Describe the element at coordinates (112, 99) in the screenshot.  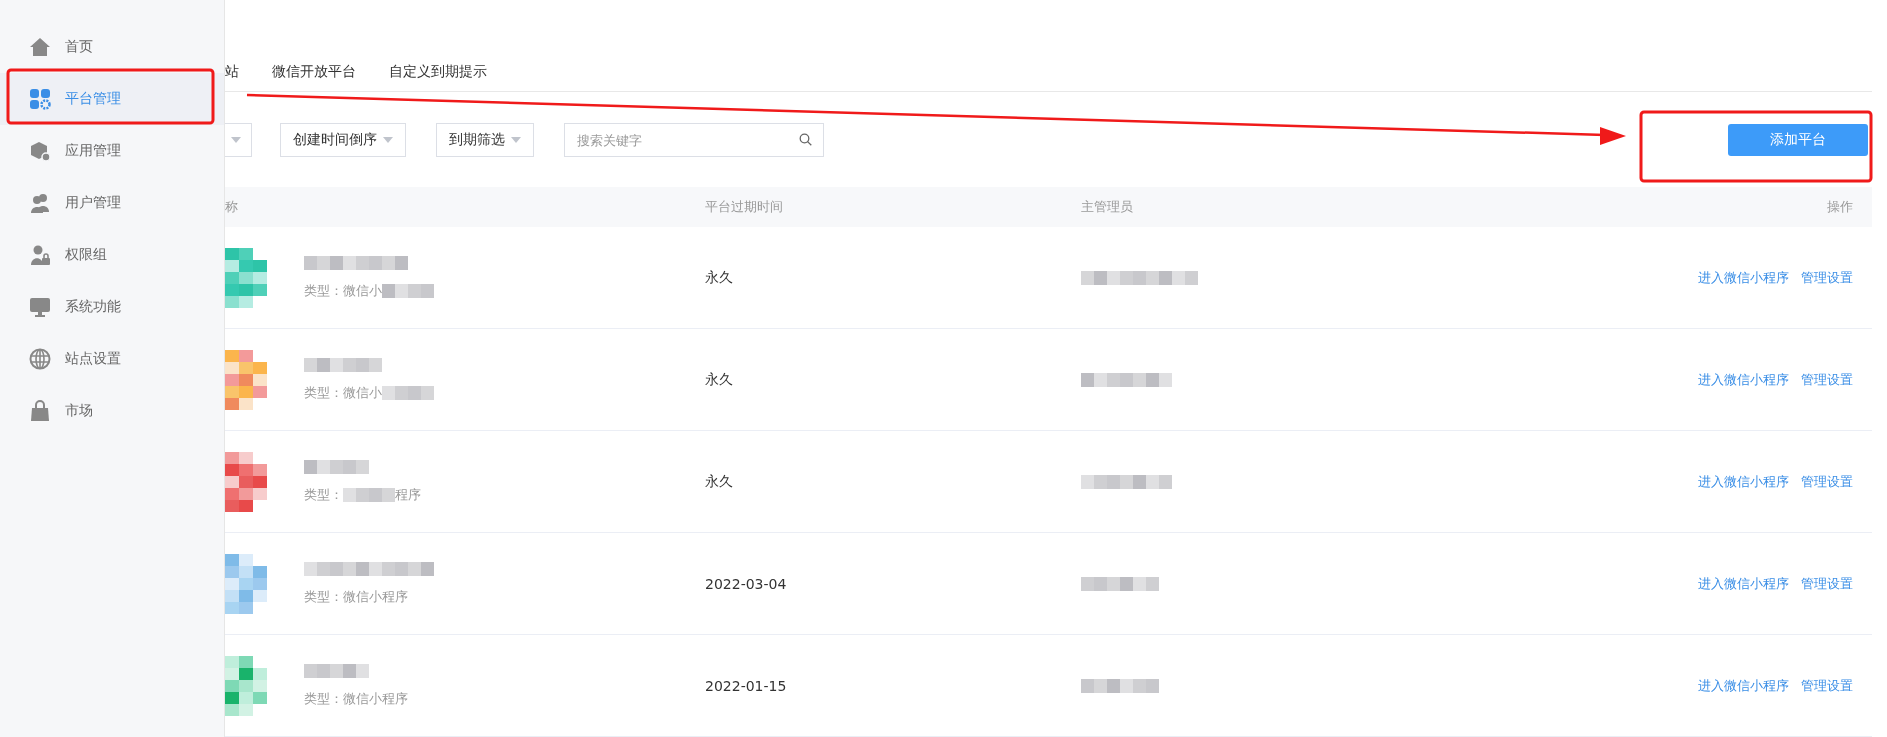
I see `sidebar-item: 平台管理` at that location.